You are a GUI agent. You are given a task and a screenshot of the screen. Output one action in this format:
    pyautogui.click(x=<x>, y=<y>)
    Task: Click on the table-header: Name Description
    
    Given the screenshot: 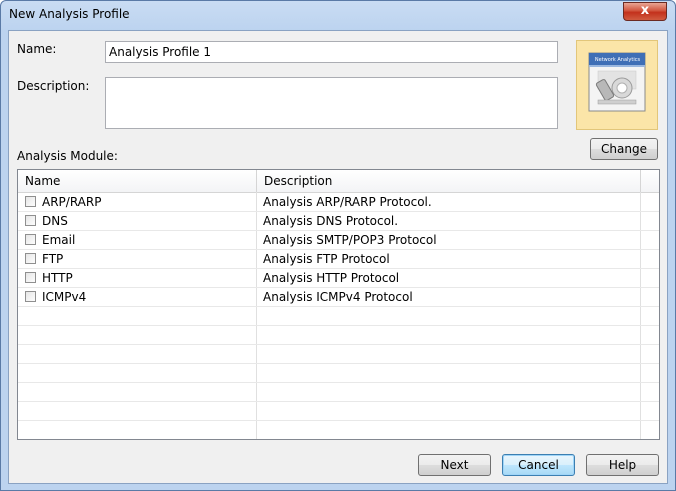 What is the action you would take?
    pyautogui.click(x=338, y=181)
    